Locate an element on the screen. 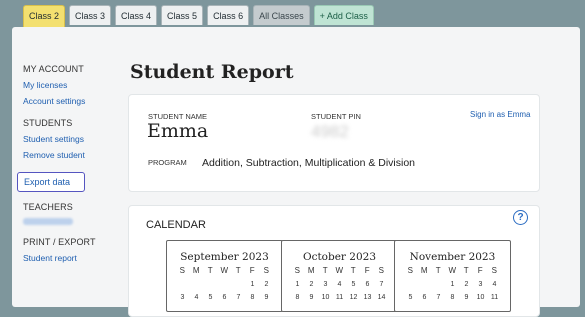  sidebar-link-remove-student: Remove student is located at coordinates (68, 155).